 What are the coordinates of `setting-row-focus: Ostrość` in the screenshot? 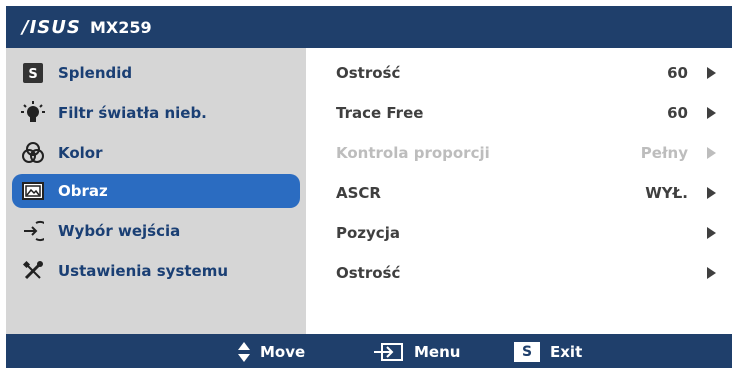 It's located at (532, 273).